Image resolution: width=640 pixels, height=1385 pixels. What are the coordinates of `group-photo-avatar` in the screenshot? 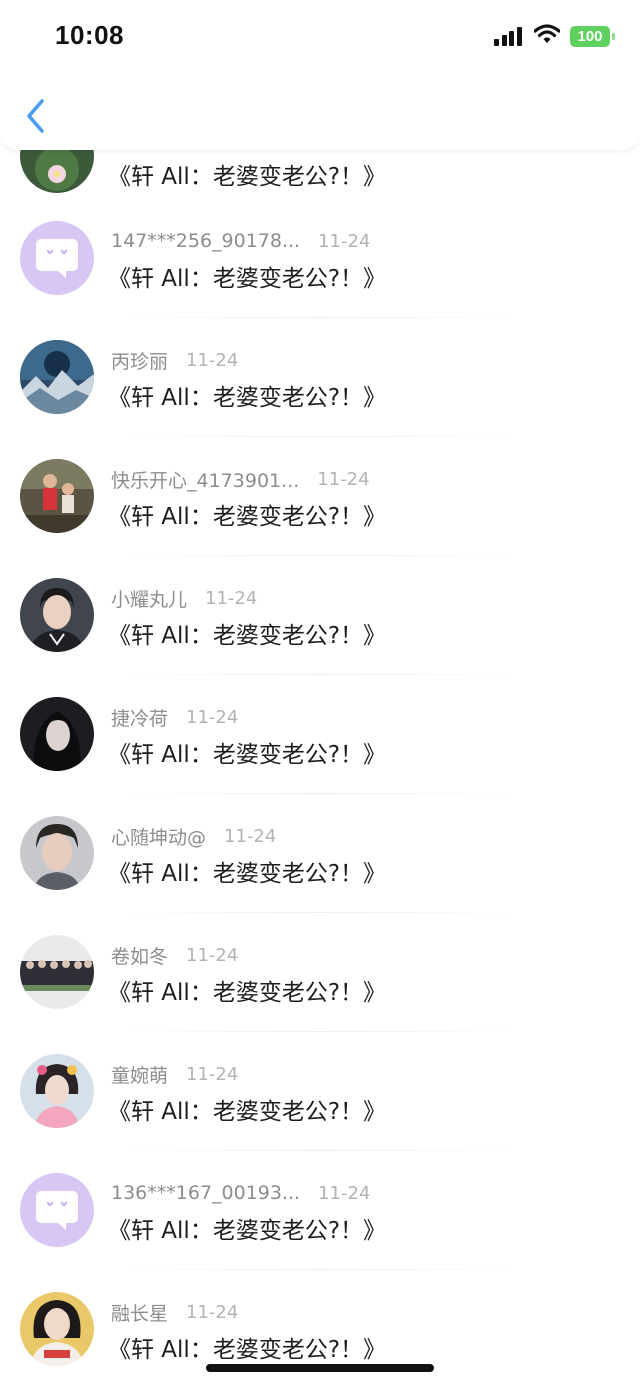 It's located at (57, 972).